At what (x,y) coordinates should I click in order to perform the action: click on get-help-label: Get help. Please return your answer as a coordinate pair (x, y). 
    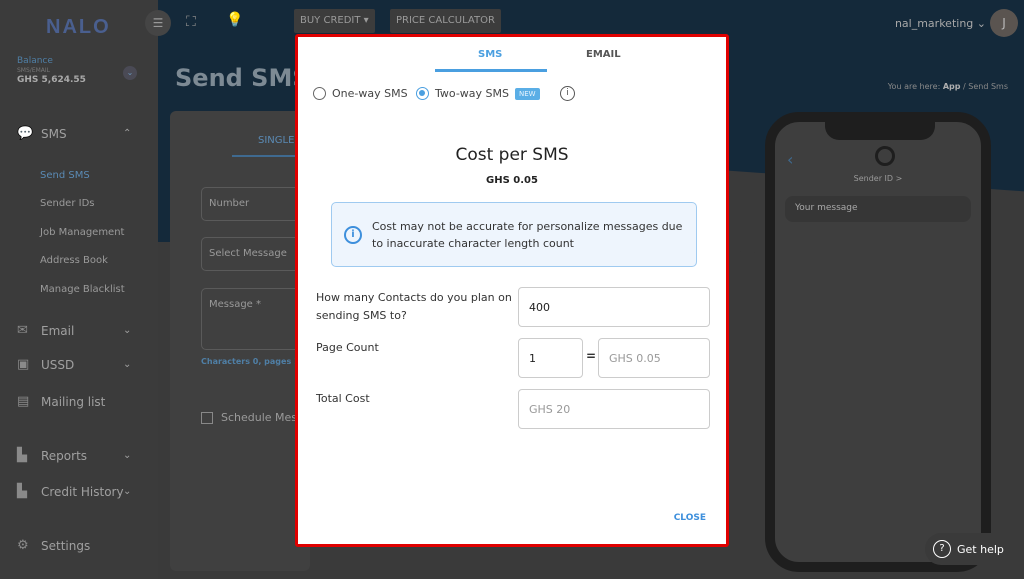
    Looking at the image, I should click on (980, 549).